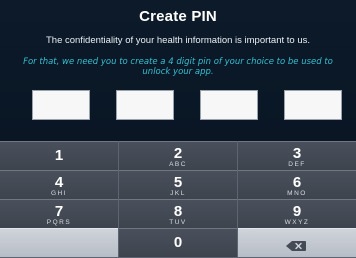 The height and width of the screenshot is (258, 356). I want to click on key-1: 1, so click(59, 155).